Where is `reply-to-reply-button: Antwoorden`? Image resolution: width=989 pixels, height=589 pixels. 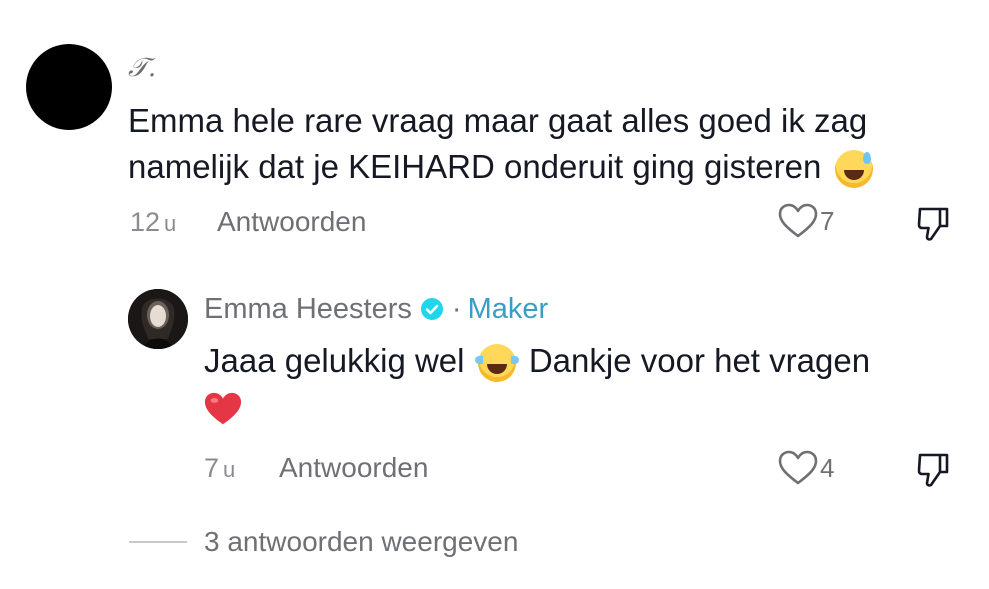
reply-to-reply-button: Antwoorden is located at coordinates (353, 468).